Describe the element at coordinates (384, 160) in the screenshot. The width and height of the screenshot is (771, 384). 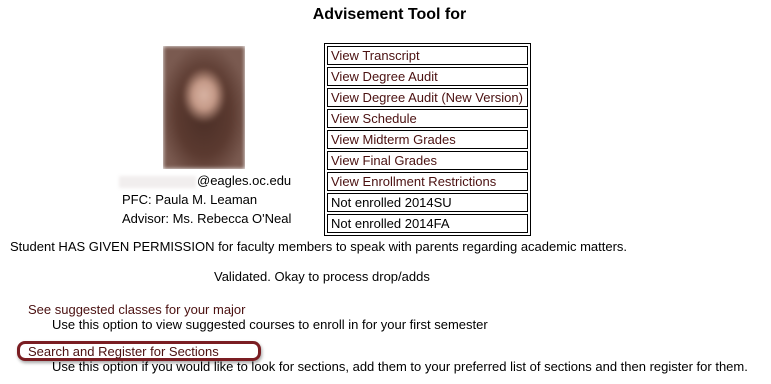
I see `view-final-grades-link: View Final Grades` at that location.